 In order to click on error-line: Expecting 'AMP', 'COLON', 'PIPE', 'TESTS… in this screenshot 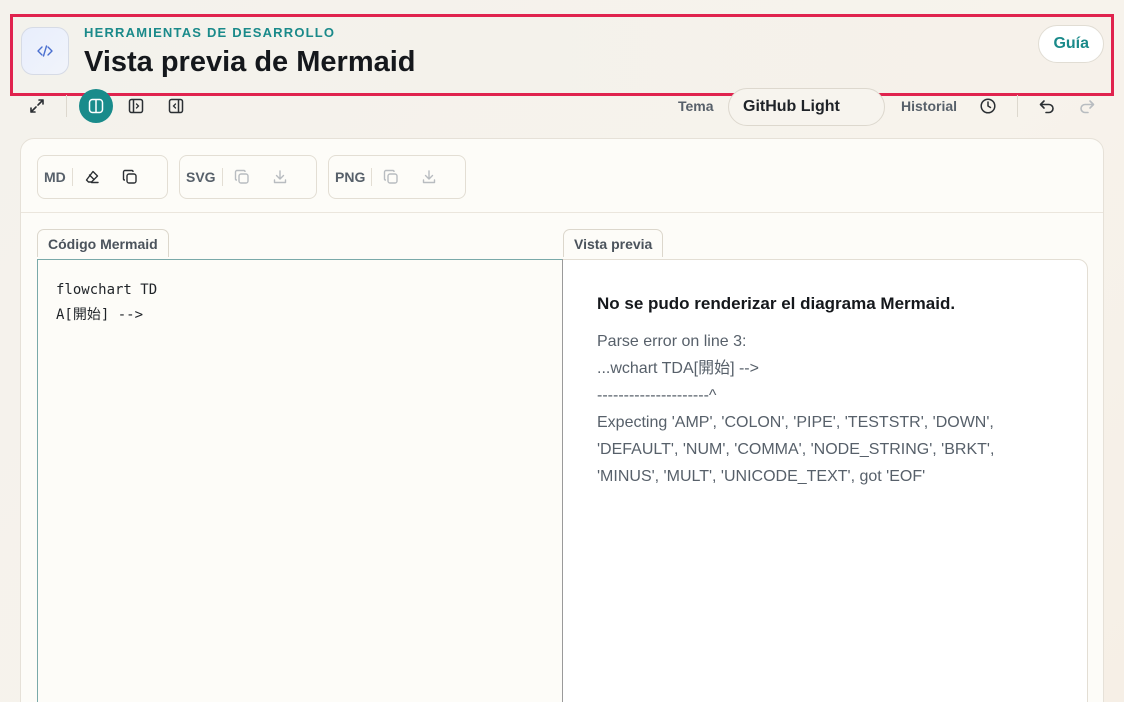, I will do `click(795, 422)`.